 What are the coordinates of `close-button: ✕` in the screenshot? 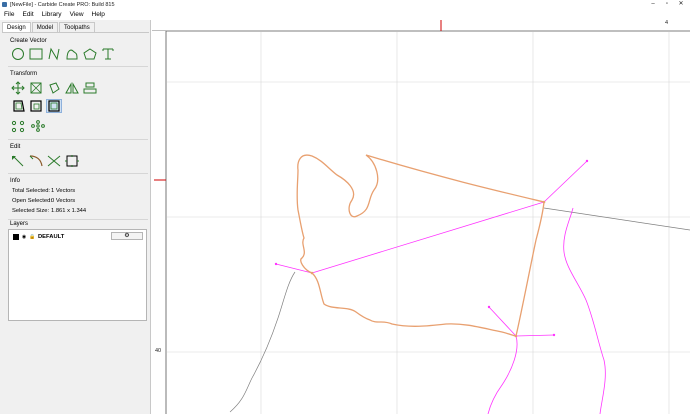 It's located at (681, 4).